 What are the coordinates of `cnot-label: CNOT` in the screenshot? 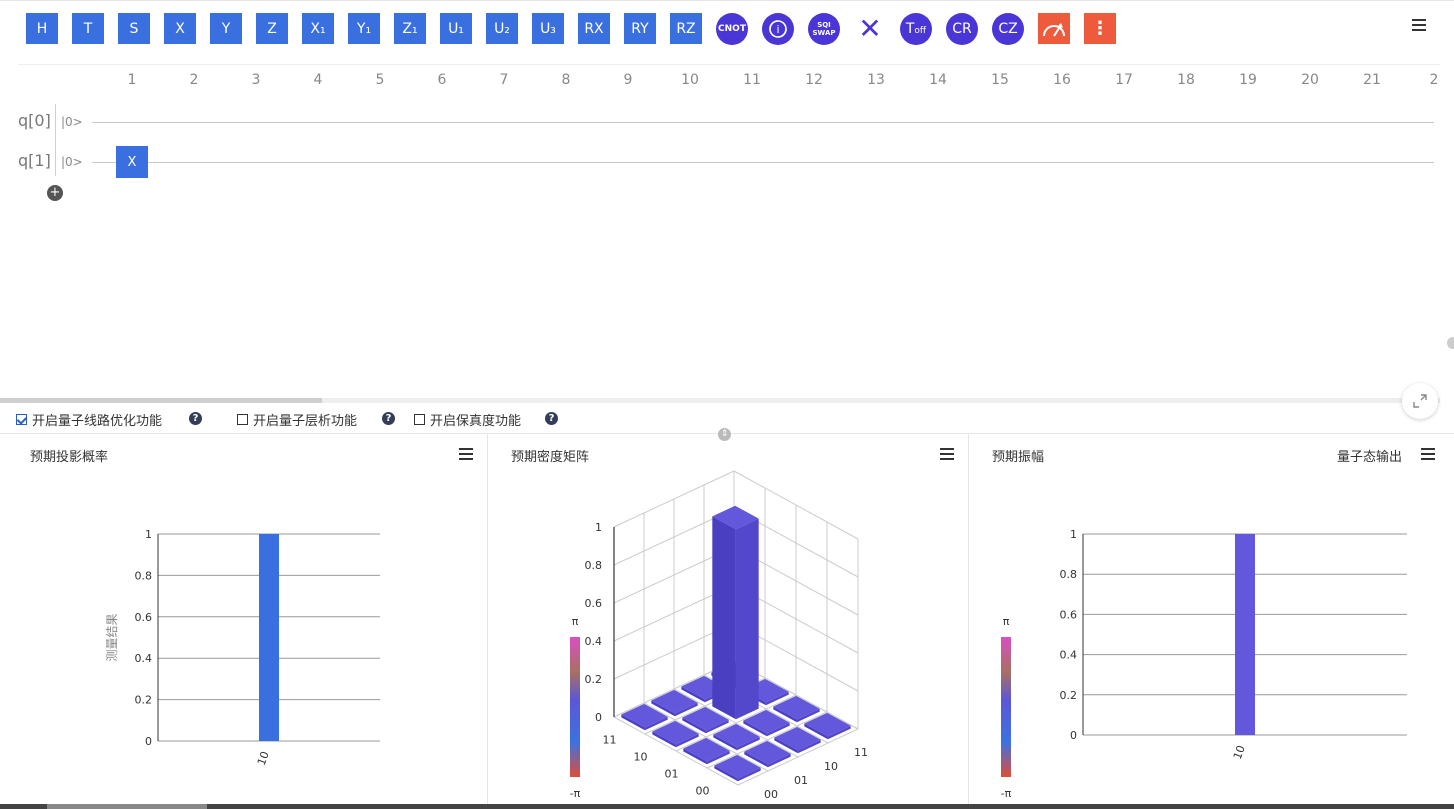 It's located at (732, 29).